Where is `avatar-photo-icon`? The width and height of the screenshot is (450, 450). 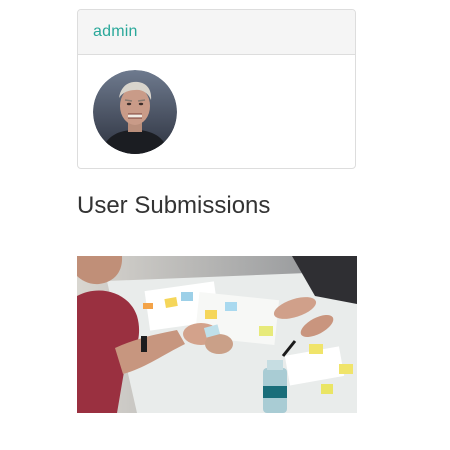 avatar-photo-icon is located at coordinates (135, 112).